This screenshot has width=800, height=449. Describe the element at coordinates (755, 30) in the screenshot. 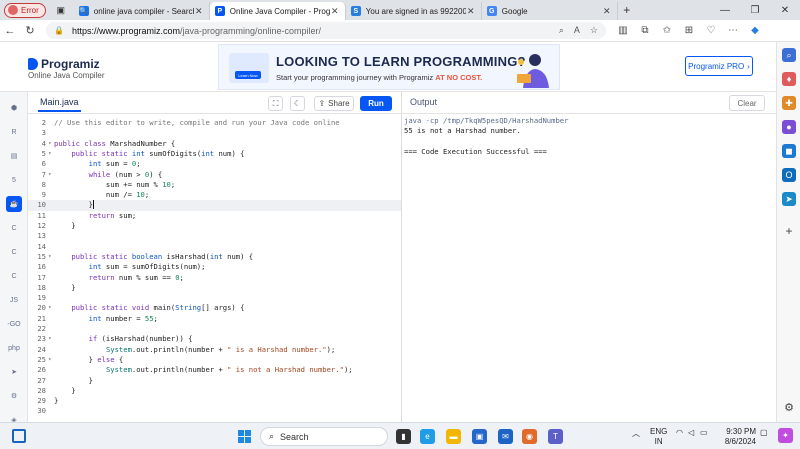

I see `copilot-icon: ◆` at that location.